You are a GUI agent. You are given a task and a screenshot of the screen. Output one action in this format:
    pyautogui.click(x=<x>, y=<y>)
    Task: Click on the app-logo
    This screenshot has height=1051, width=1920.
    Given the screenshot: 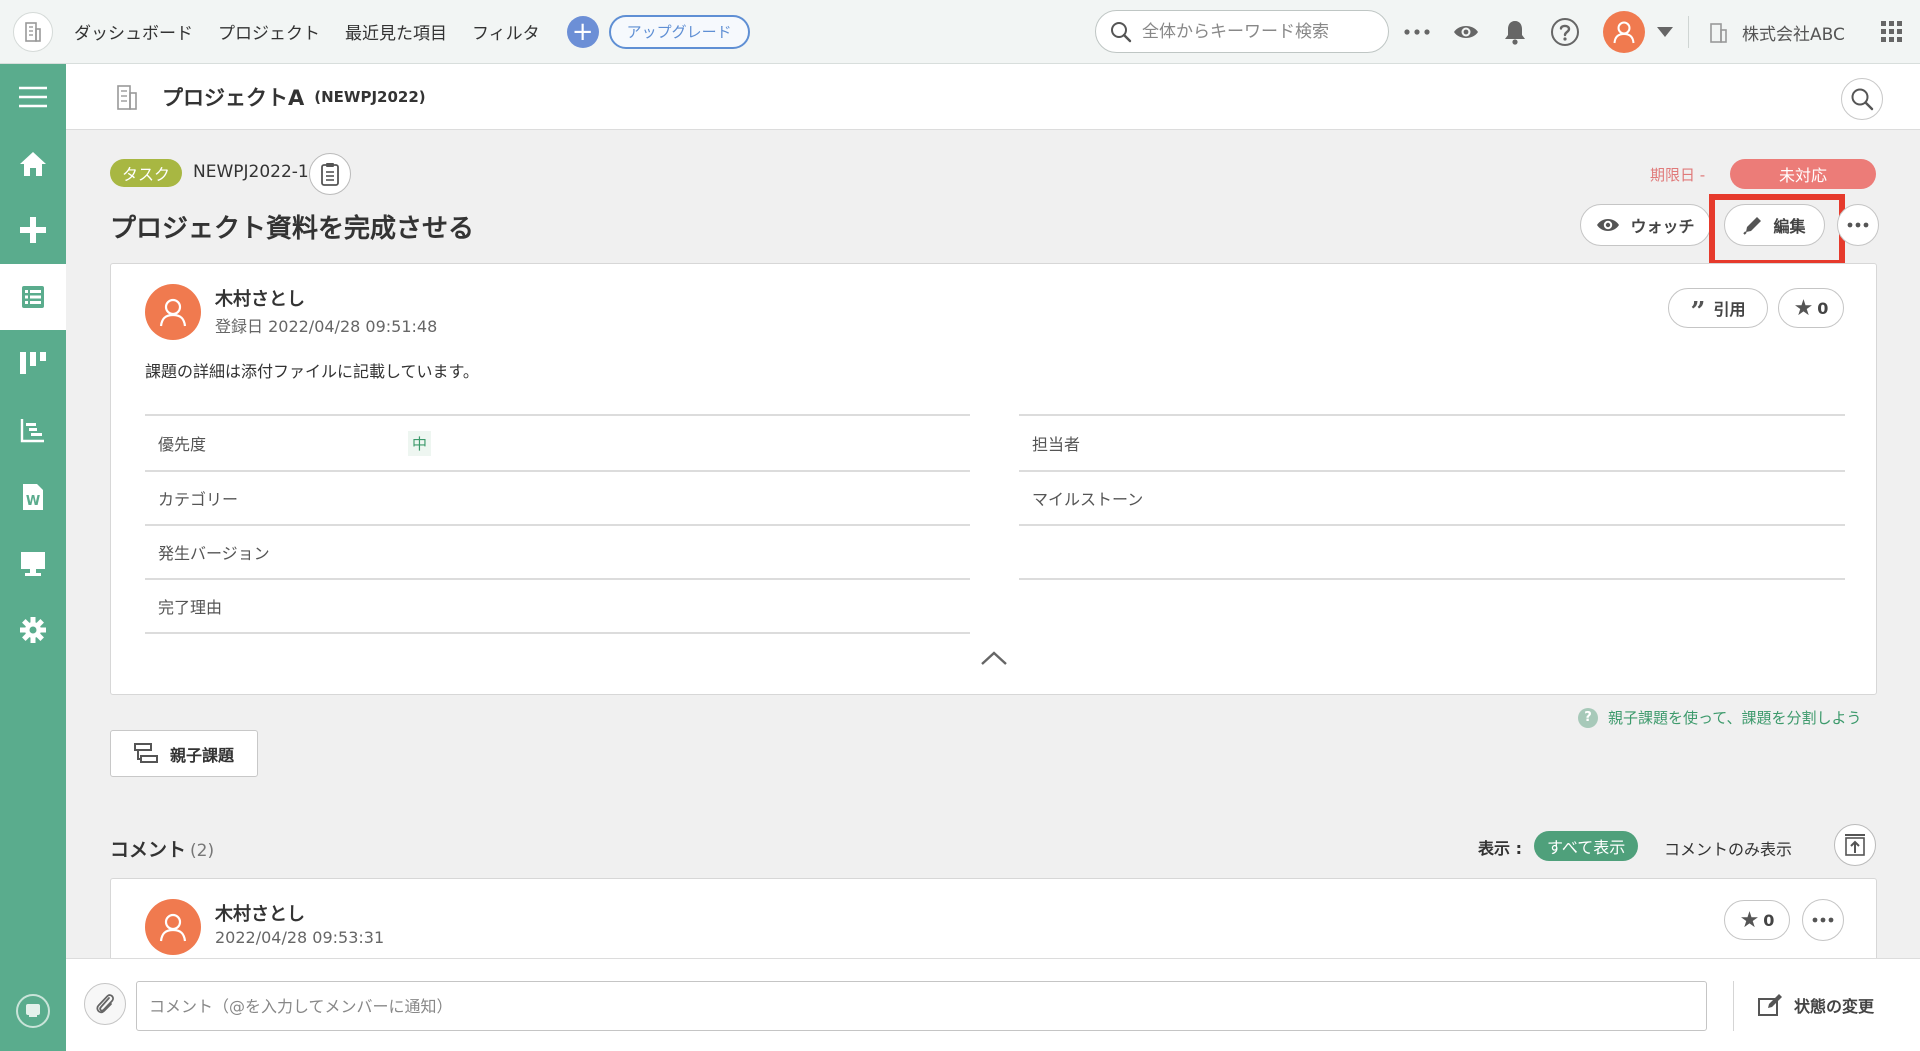 What is the action you would take?
    pyautogui.click(x=33, y=32)
    